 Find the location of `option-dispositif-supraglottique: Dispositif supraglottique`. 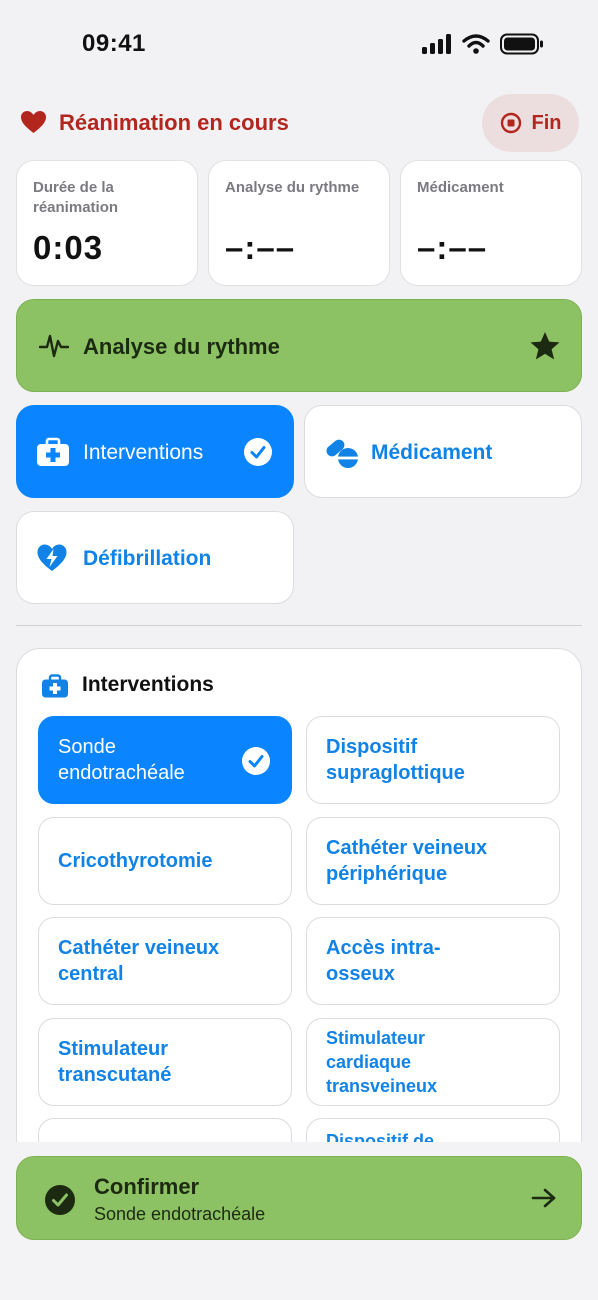

option-dispositif-supraglottique: Dispositif supraglottique is located at coordinates (433, 760).